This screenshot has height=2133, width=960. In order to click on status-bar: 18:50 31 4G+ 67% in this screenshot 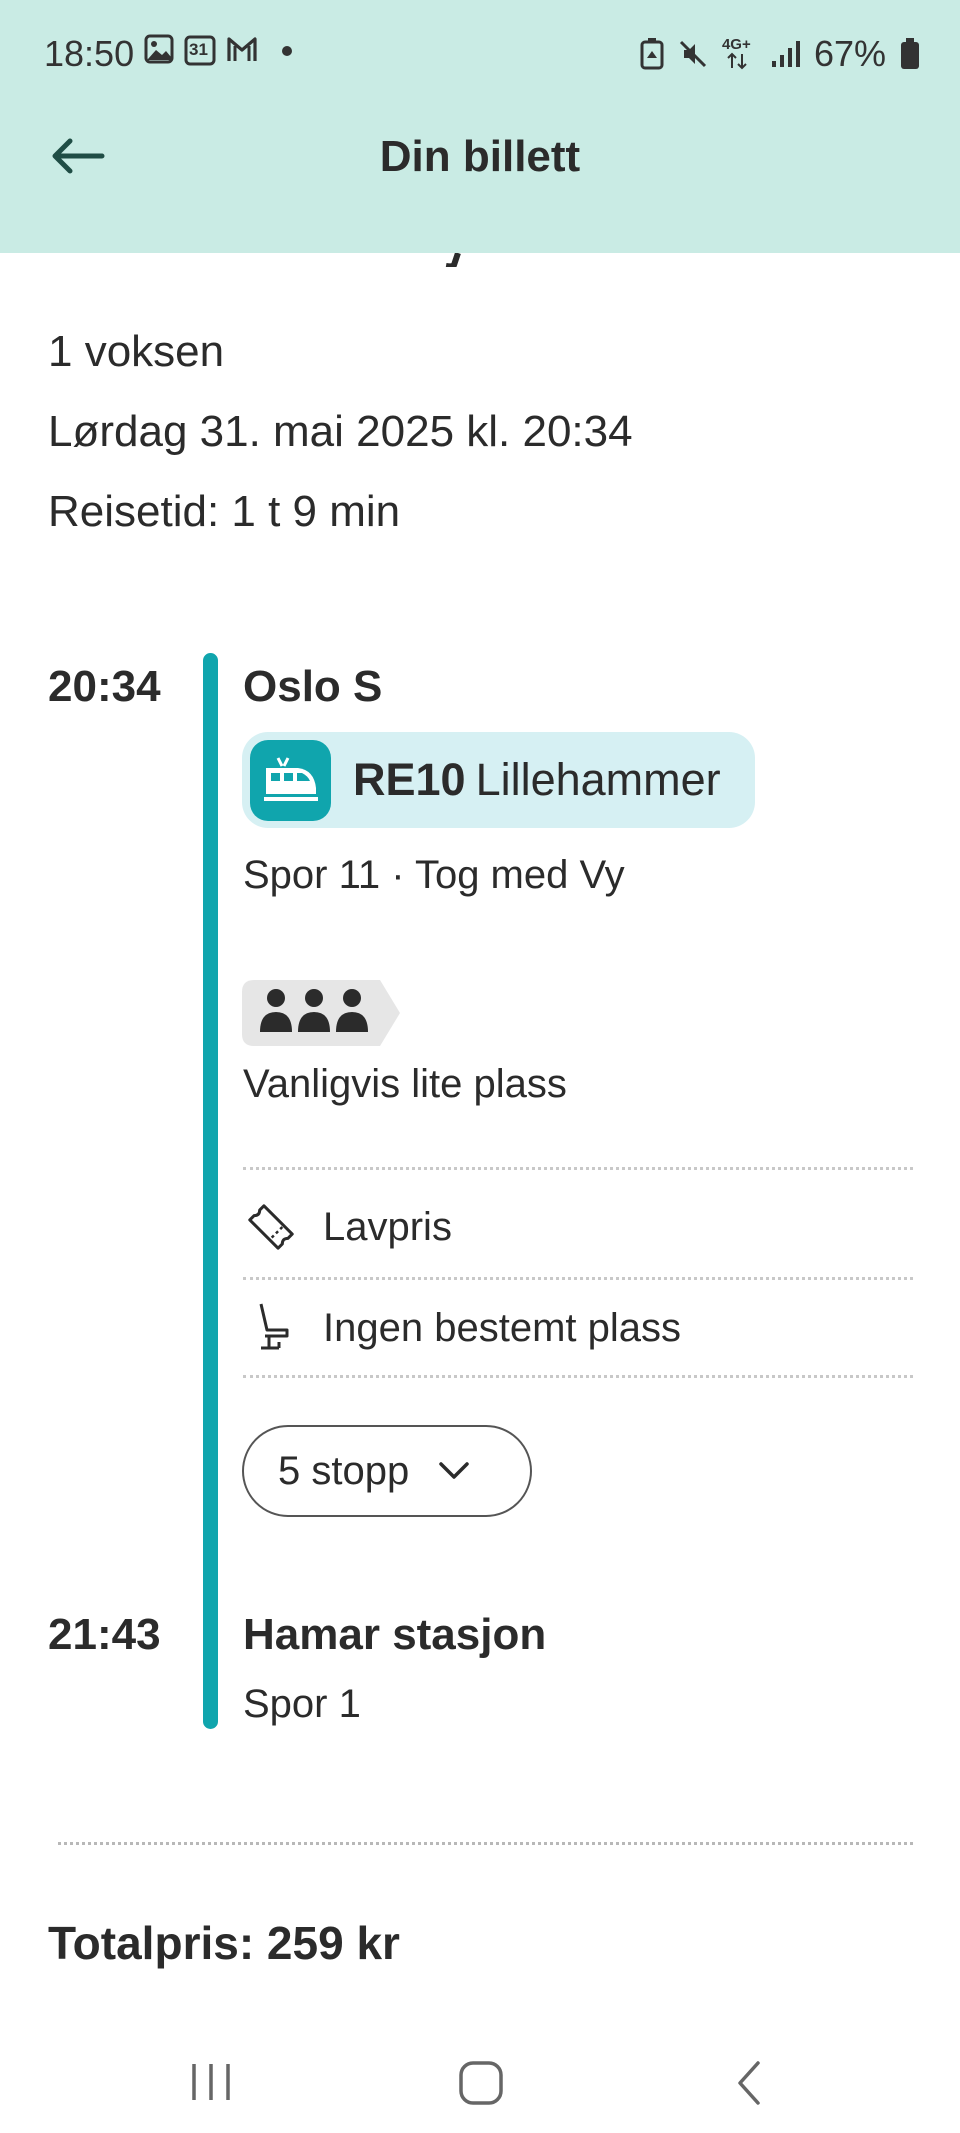, I will do `click(480, 55)`.